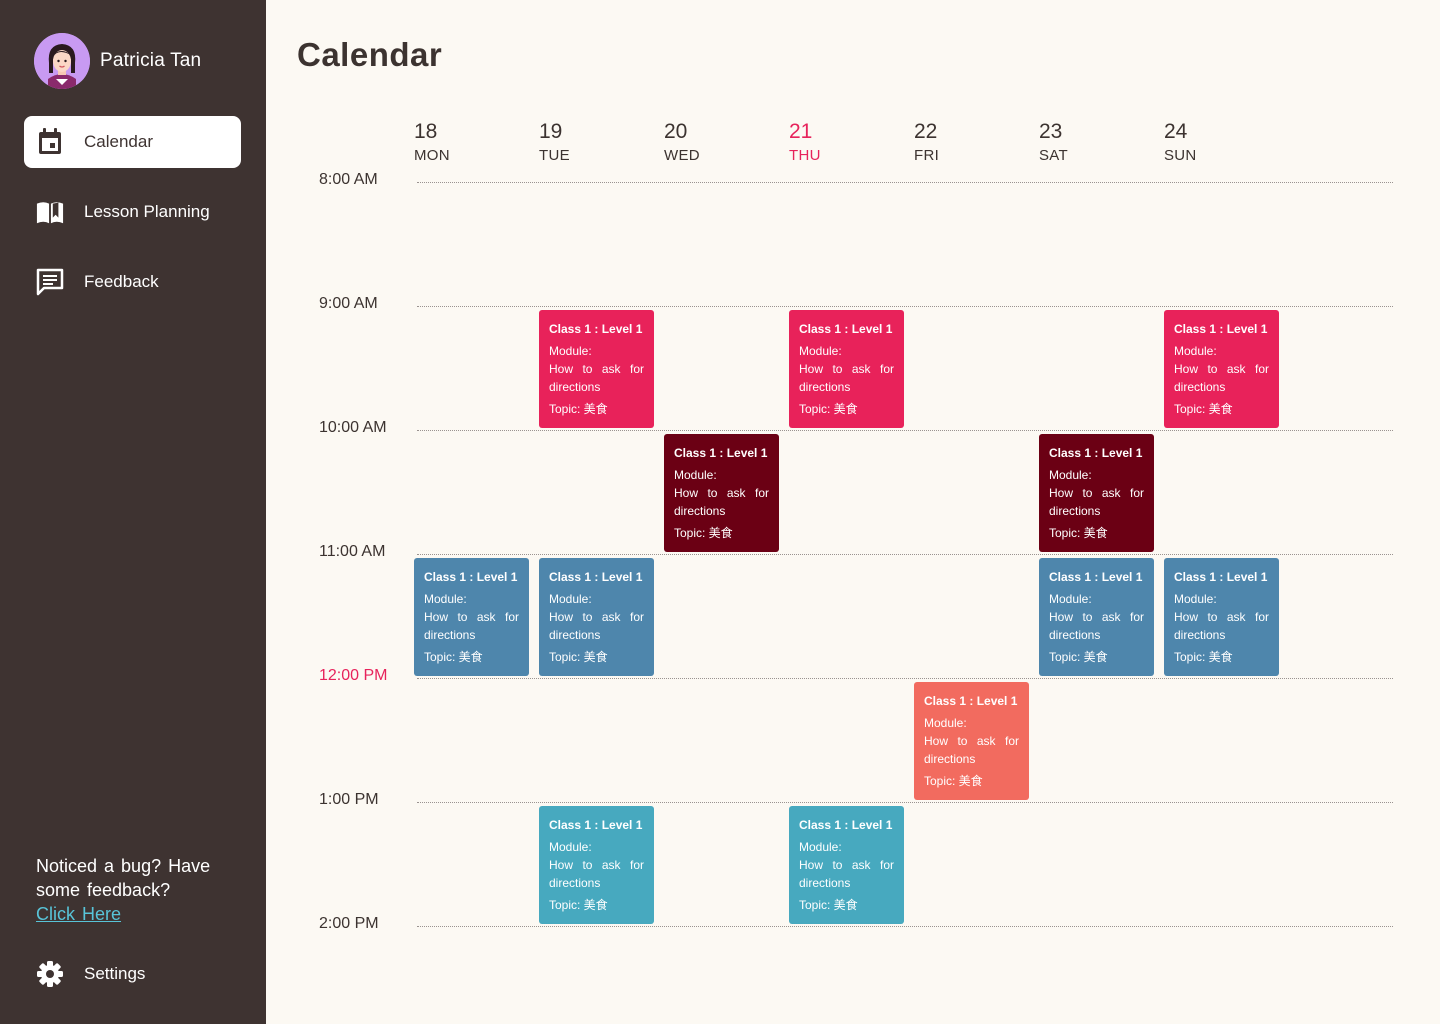  What do you see at coordinates (118, 141) in the screenshot?
I see `nav-label-calendar: Calendar` at bounding box center [118, 141].